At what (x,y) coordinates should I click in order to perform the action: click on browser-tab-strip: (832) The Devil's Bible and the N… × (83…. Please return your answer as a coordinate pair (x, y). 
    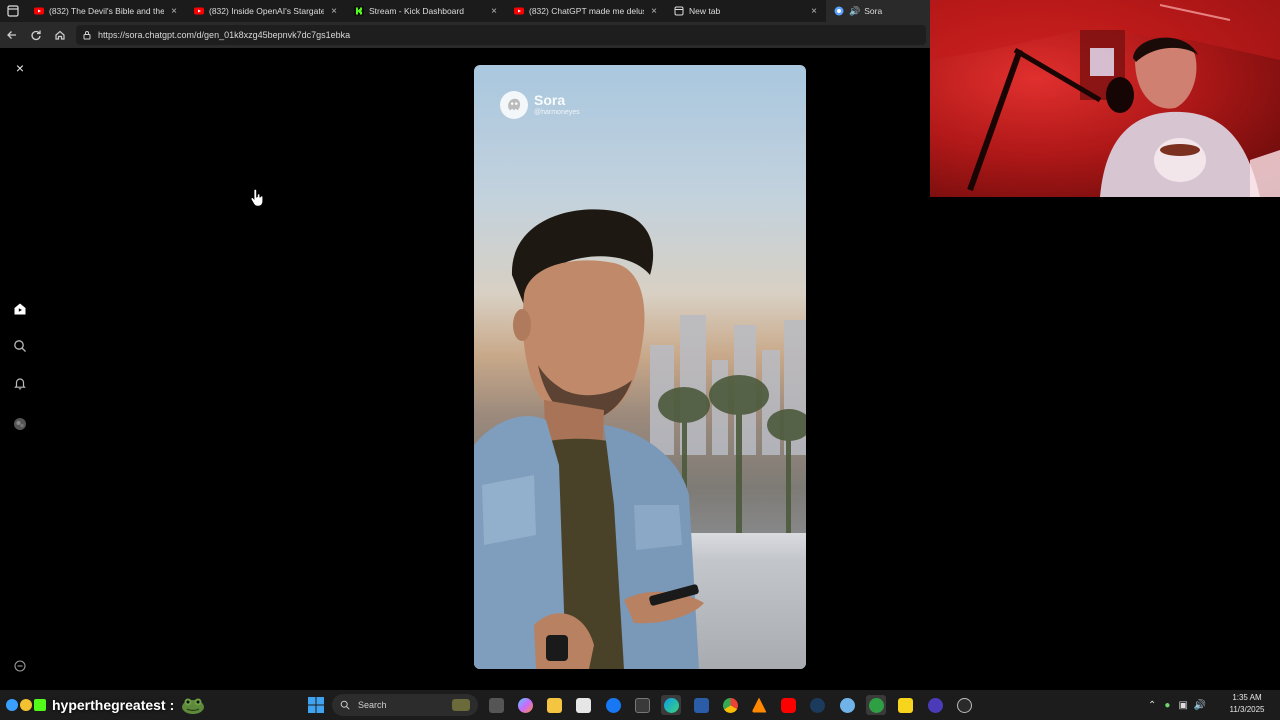
    Looking at the image, I should click on (465, 11).